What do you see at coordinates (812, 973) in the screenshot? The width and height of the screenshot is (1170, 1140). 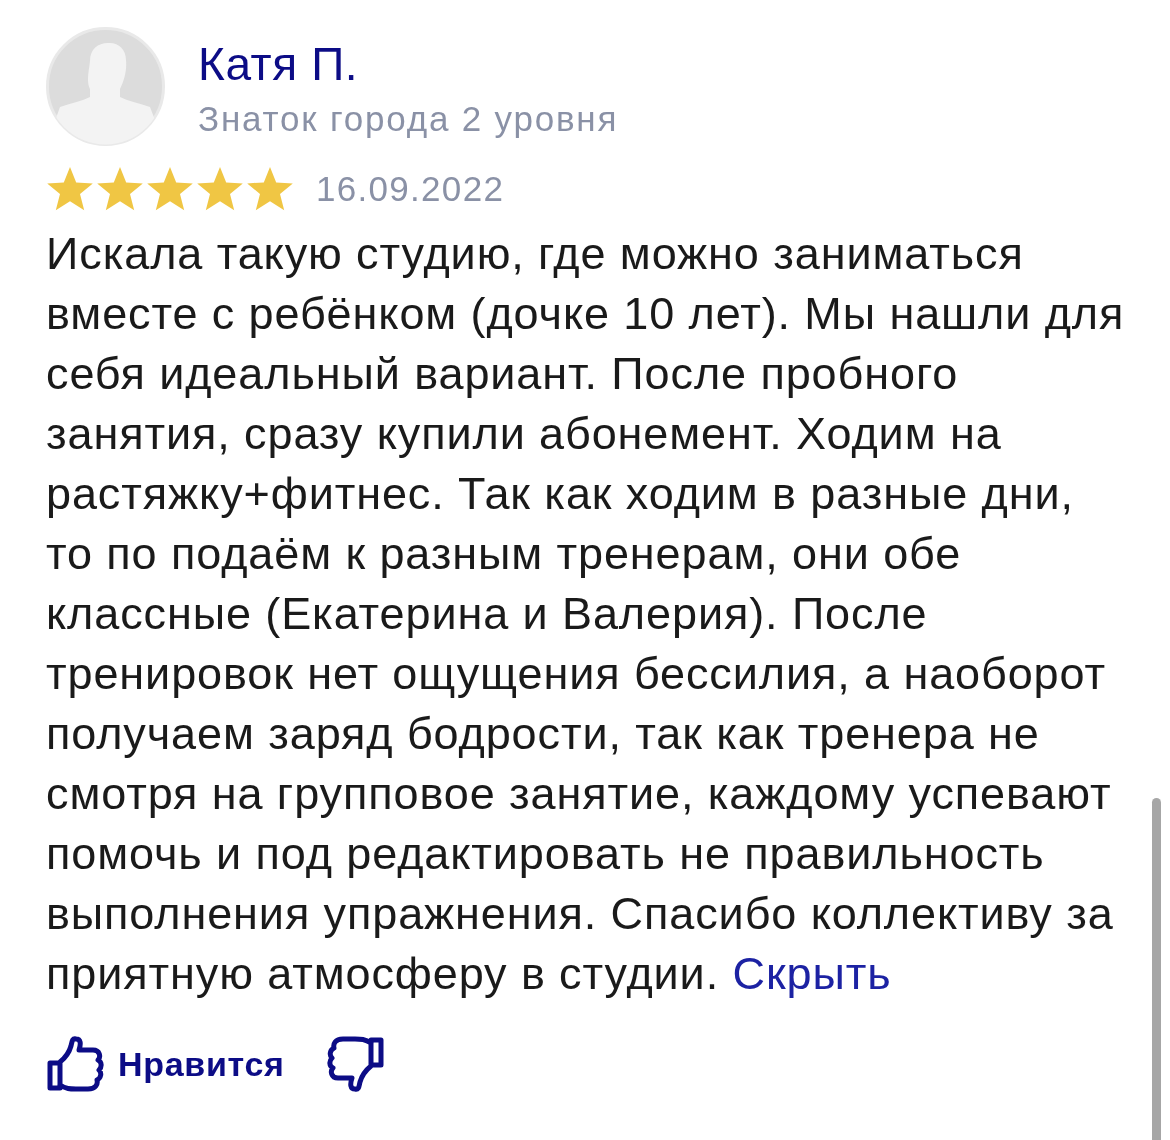 I see `collapse-link: Скрыть` at bounding box center [812, 973].